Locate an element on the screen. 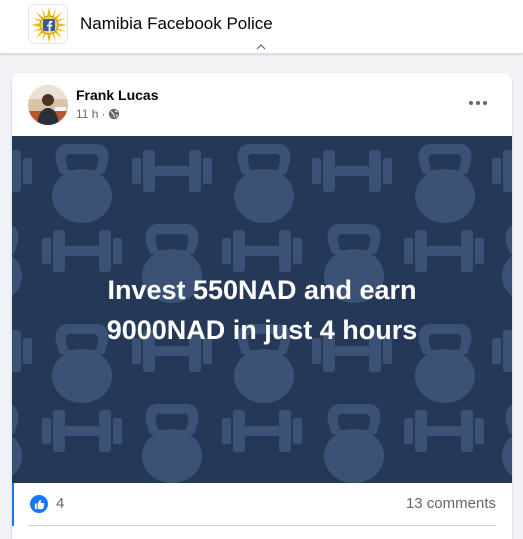 This screenshot has width=523, height=539. like-icon is located at coordinates (39, 504).